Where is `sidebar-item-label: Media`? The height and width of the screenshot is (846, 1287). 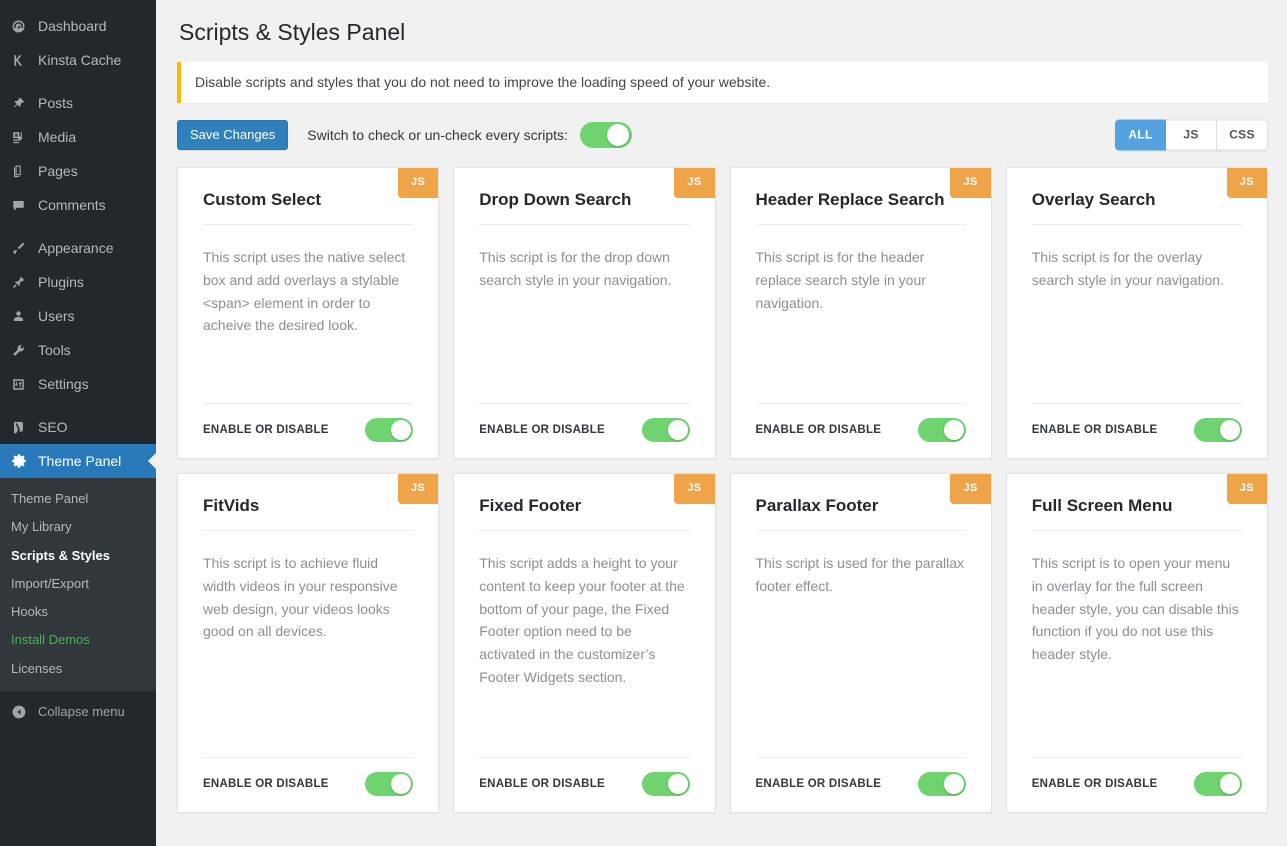 sidebar-item-label: Media is located at coordinates (57, 137).